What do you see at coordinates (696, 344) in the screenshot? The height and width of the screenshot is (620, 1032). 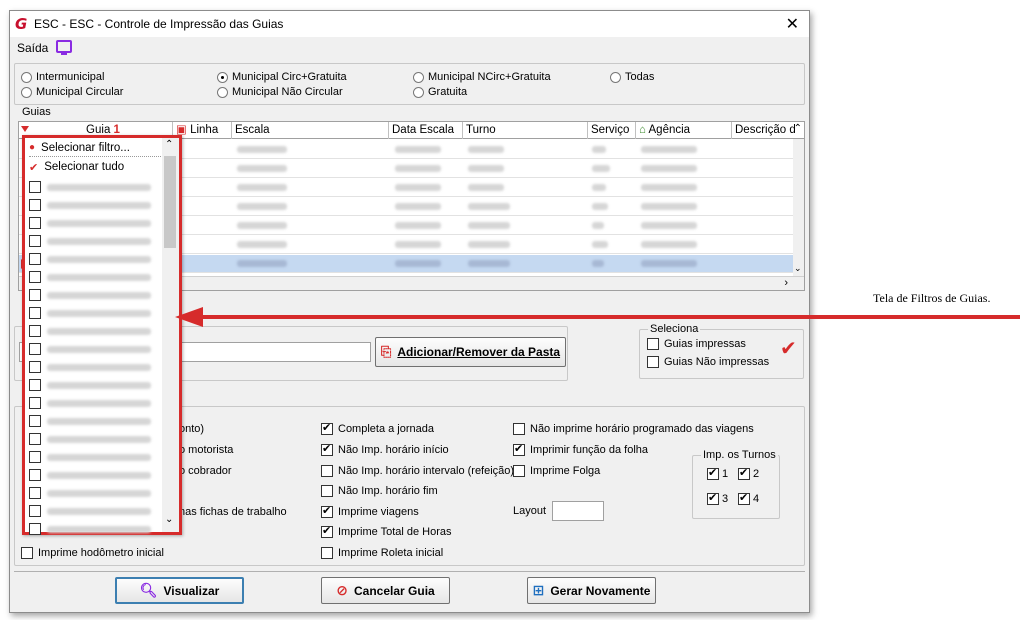 I see `checkbox-guias-impressas: Guias impressas` at bounding box center [696, 344].